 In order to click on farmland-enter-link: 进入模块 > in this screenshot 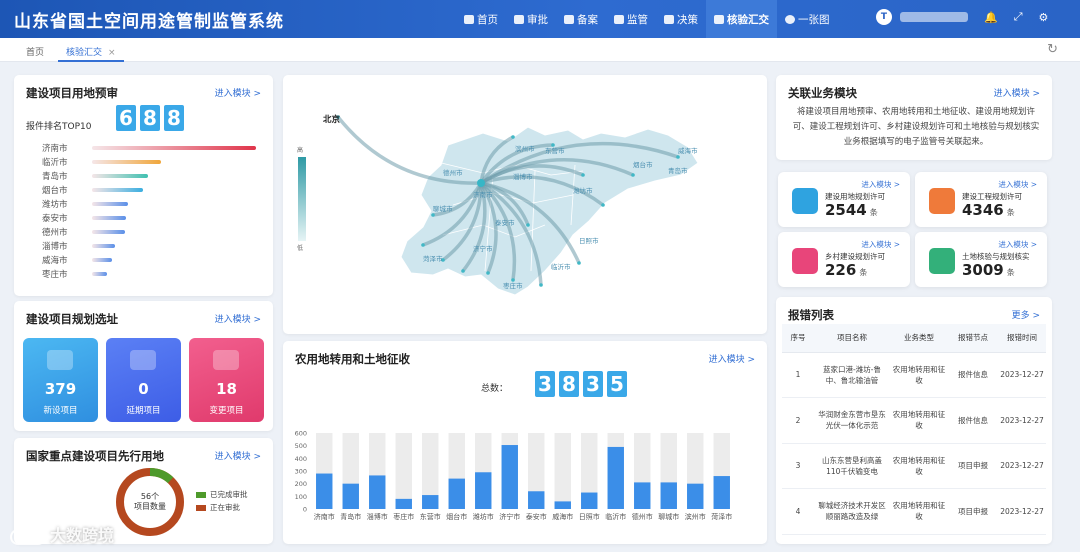, I will do `click(732, 358)`.